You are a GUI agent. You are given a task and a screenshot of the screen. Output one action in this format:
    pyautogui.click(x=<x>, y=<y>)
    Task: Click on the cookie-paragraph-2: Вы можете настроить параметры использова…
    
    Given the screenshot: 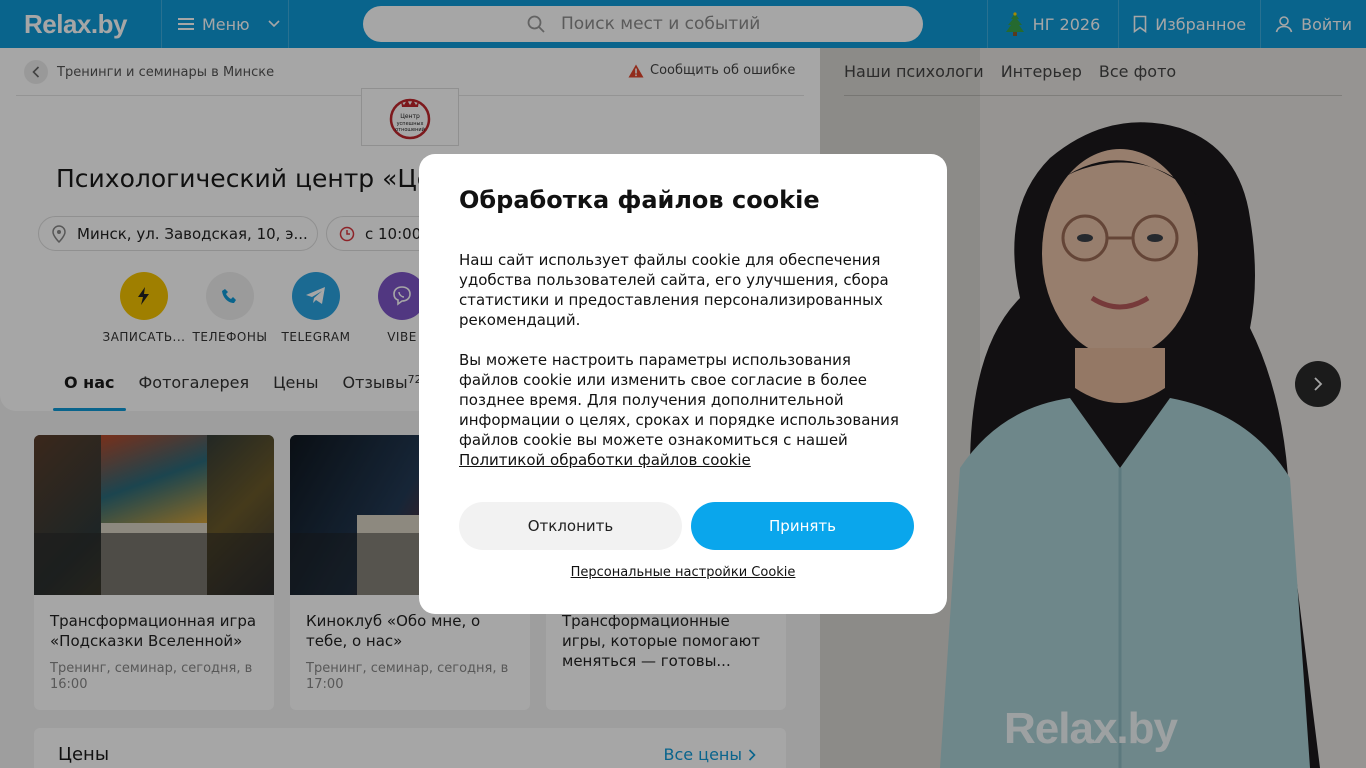 What is the action you would take?
    pyautogui.click(x=679, y=410)
    